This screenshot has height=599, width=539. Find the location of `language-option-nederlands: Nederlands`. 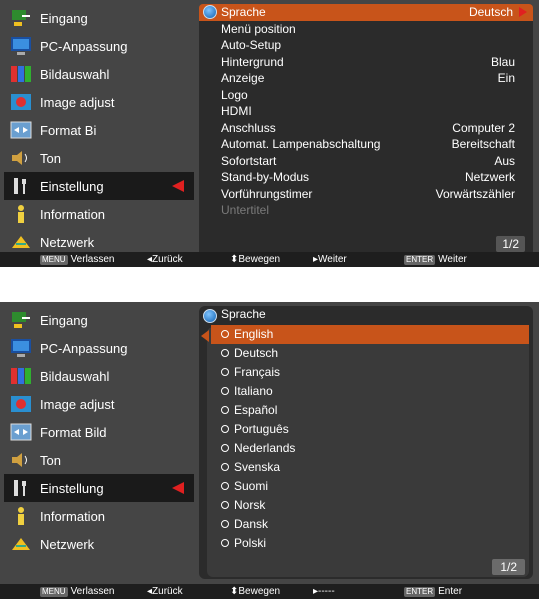

language-option-nederlands: Nederlands is located at coordinates (370, 448).